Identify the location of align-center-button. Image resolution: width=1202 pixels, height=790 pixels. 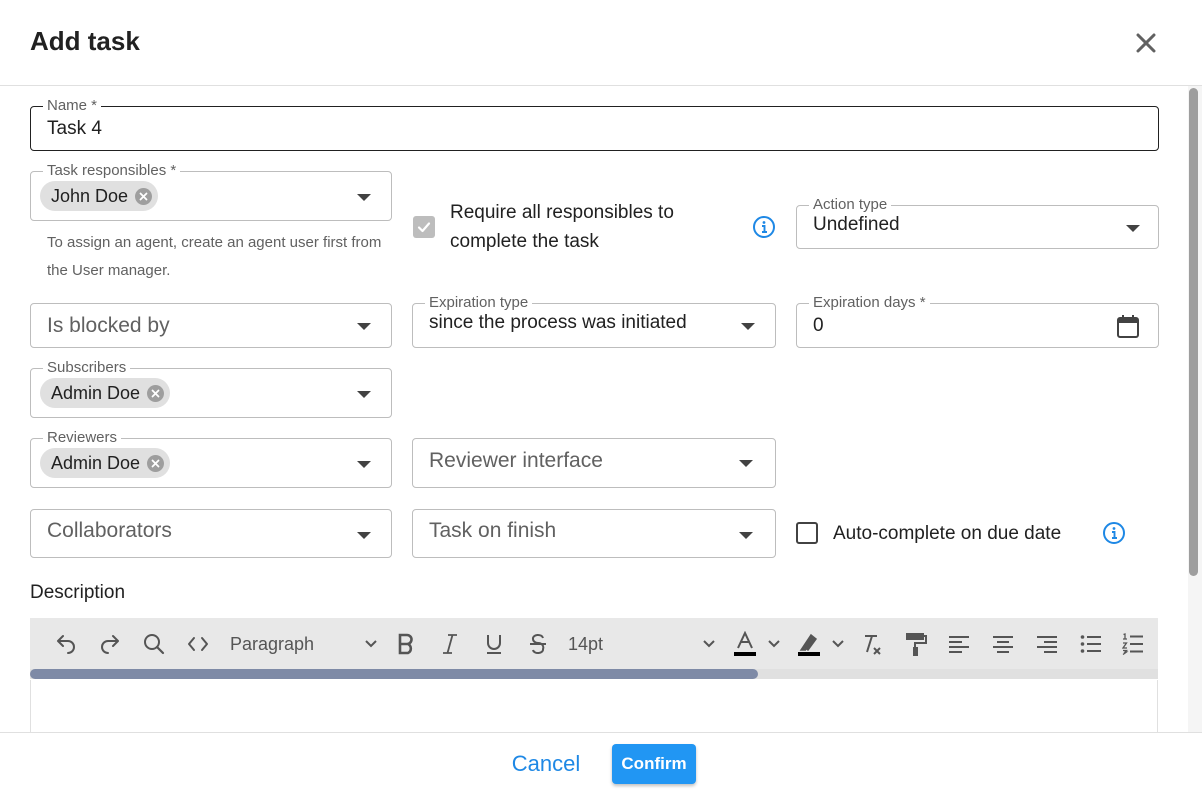
(1003, 644).